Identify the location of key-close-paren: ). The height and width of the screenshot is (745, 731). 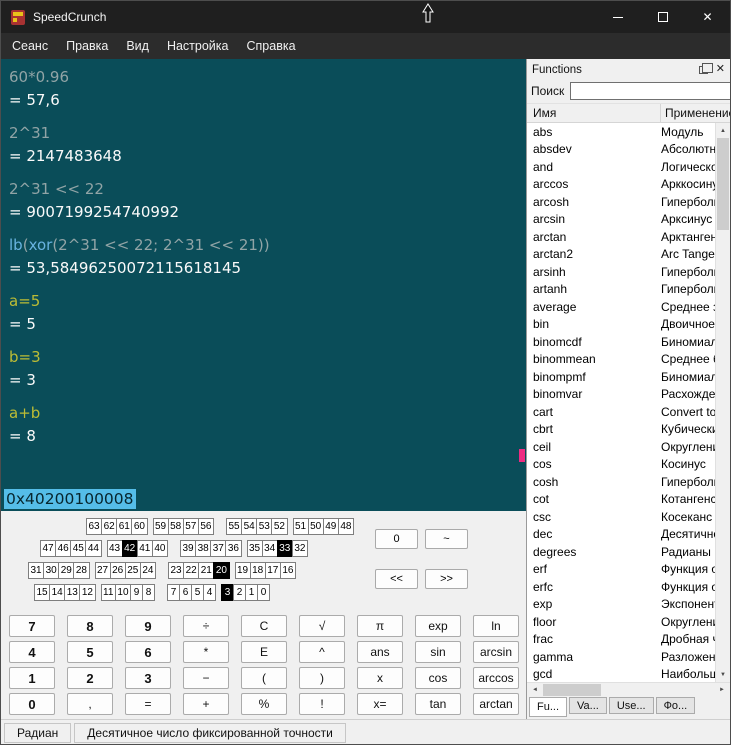
(322, 678).